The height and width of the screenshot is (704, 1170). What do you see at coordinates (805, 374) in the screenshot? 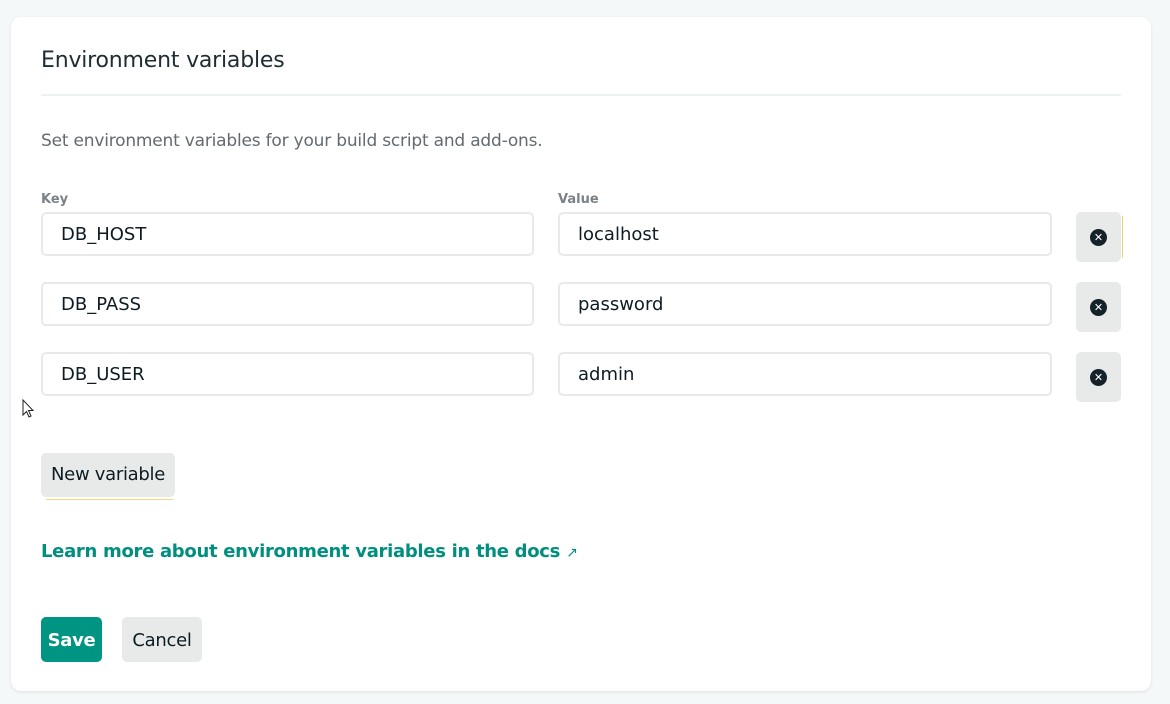
I see `value-input-db-user` at bounding box center [805, 374].